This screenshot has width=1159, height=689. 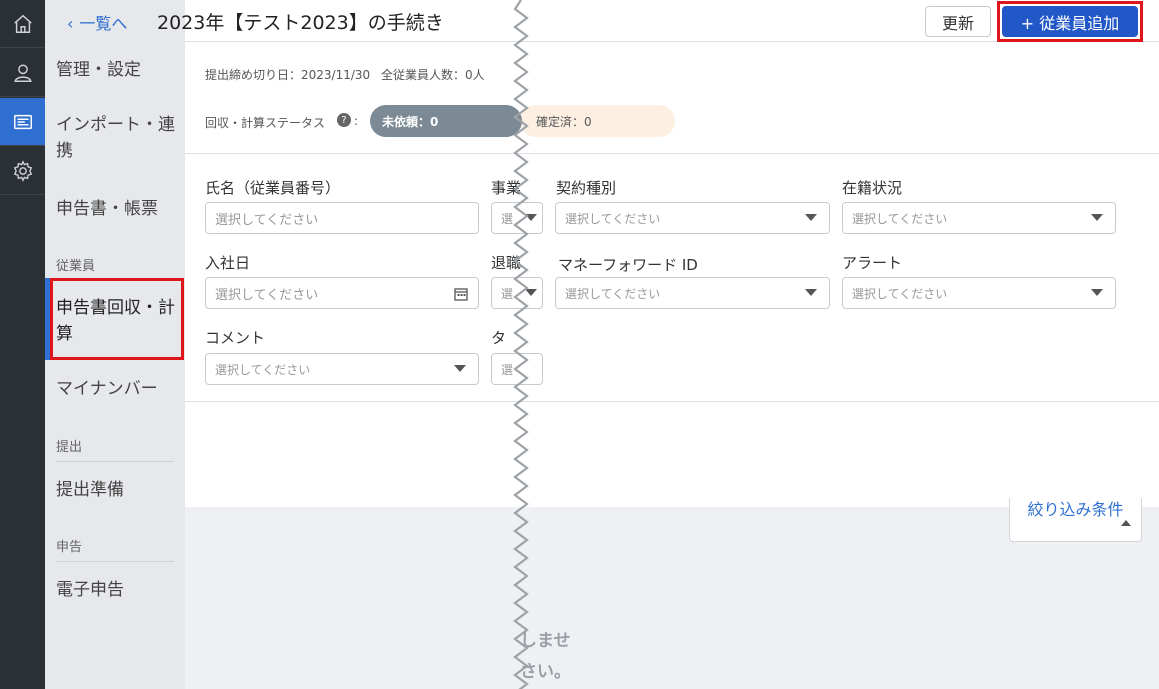 I want to click on name-filter-input: 選択してください, so click(x=342, y=218).